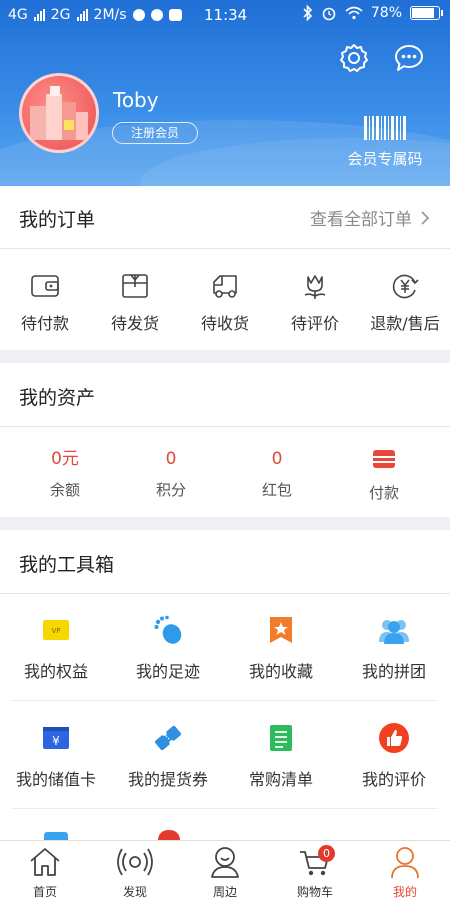 This screenshot has width=450, height=900. What do you see at coordinates (167, 779) in the screenshot?
I see `tool-label: 我的提货券` at bounding box center [167, 779].